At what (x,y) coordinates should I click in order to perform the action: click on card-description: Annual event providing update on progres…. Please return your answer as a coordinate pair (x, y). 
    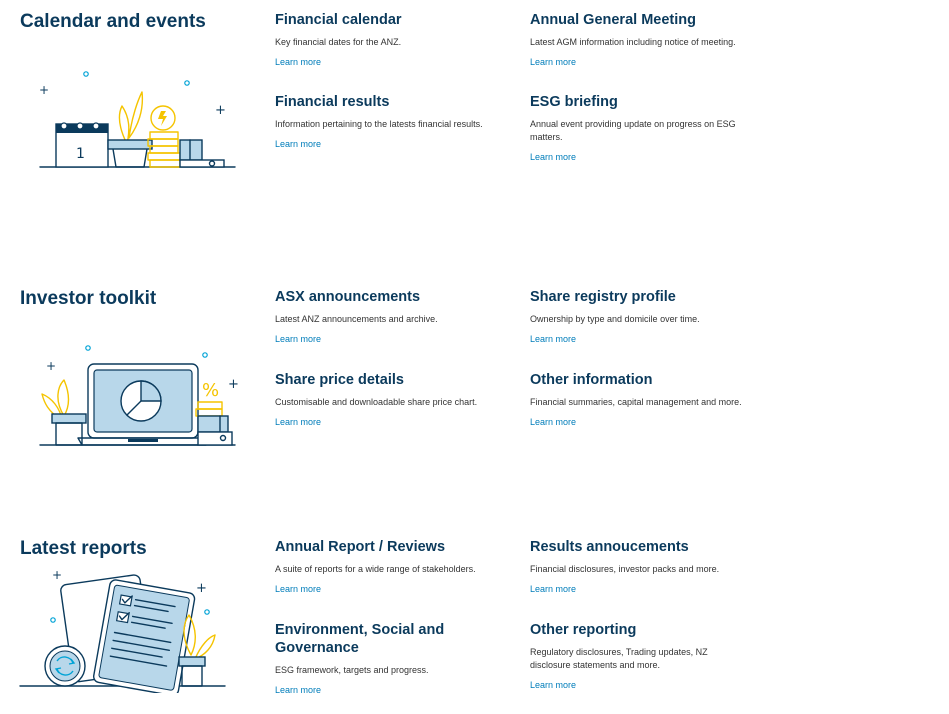
    Looking at the image, I should click on (633, 130).